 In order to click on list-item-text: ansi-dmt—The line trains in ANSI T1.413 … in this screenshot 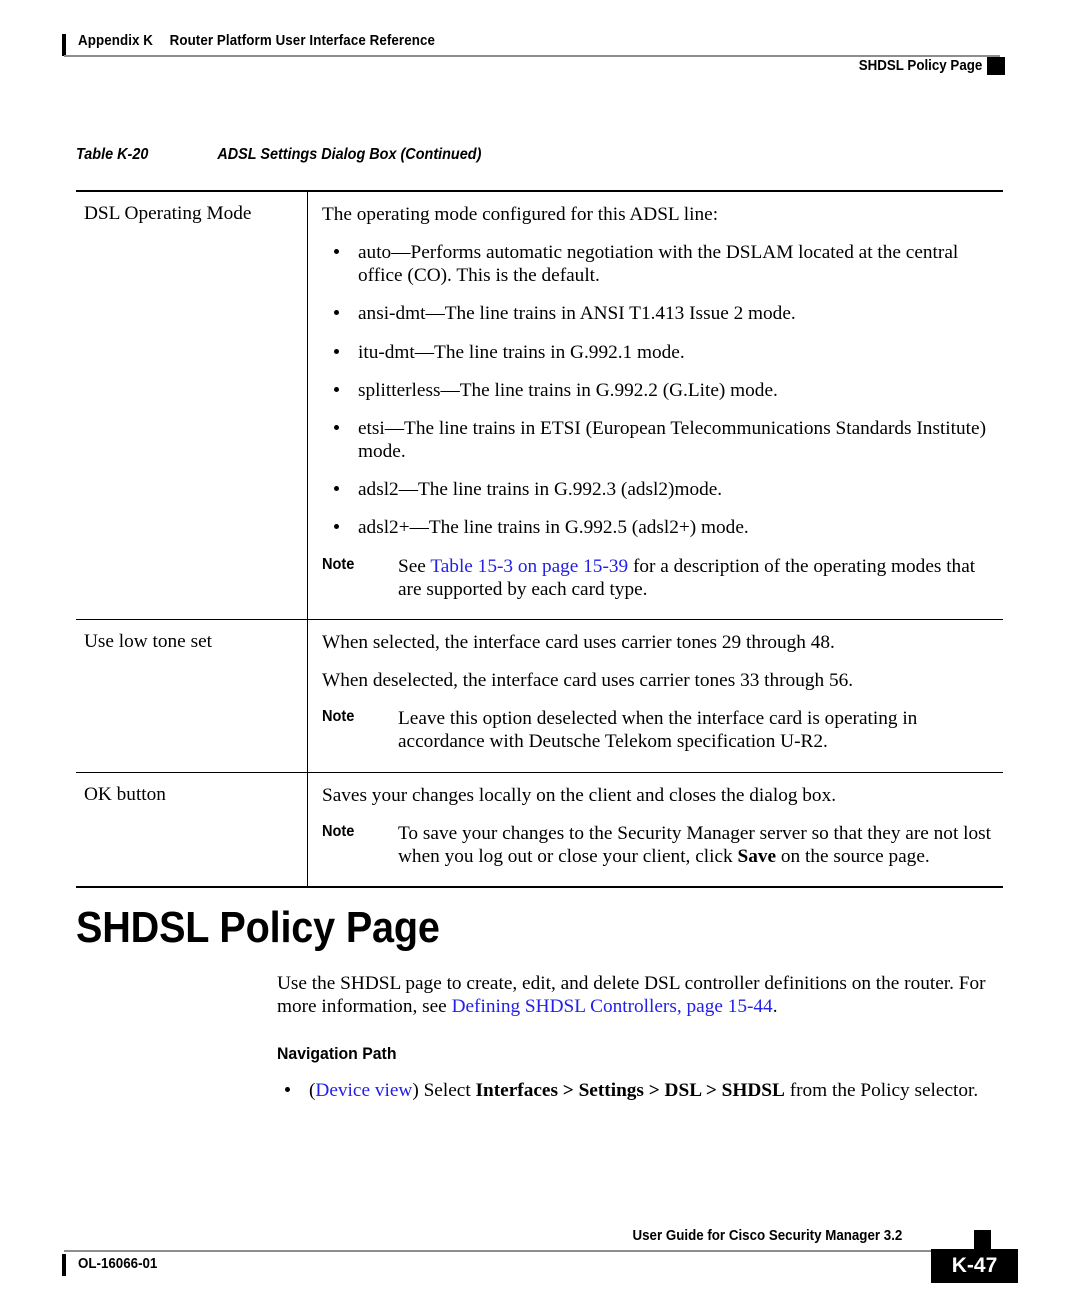, I will do `click(577, 314)`.